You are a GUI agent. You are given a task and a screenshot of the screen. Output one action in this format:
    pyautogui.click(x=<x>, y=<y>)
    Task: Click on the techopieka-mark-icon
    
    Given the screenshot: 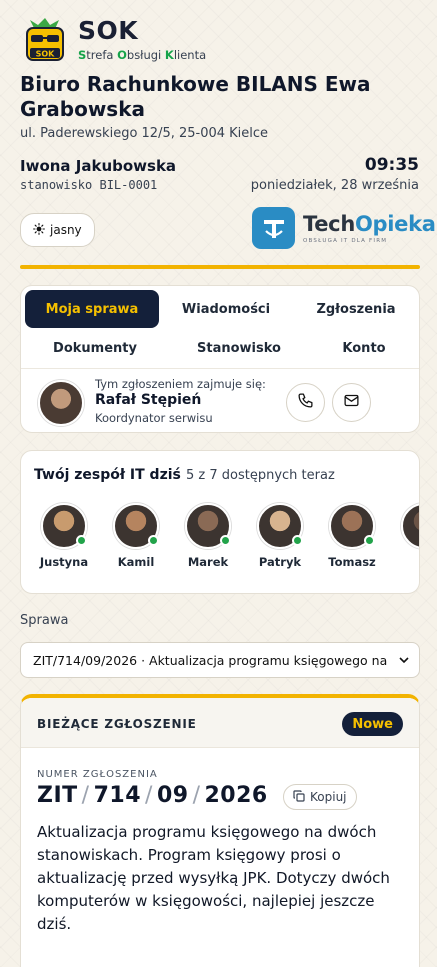 What is the action you would take?
    pyautogui.click(x=273, y=228)
    